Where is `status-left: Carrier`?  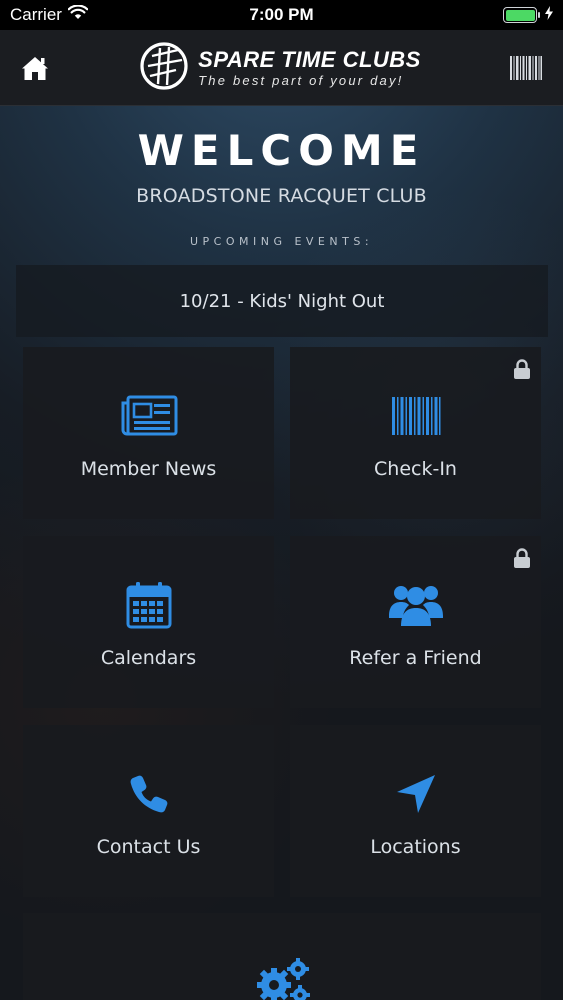
status-left: Carrier is located at coordinates (49, 14).